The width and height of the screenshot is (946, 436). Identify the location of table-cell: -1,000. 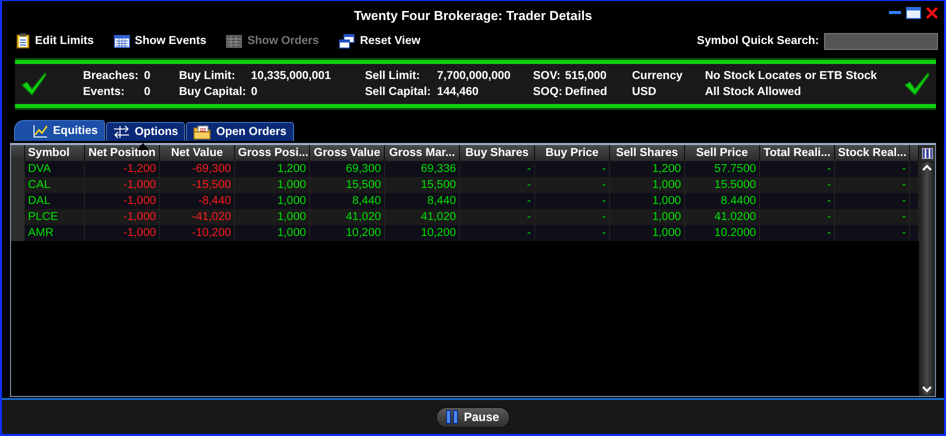
(122, 233).